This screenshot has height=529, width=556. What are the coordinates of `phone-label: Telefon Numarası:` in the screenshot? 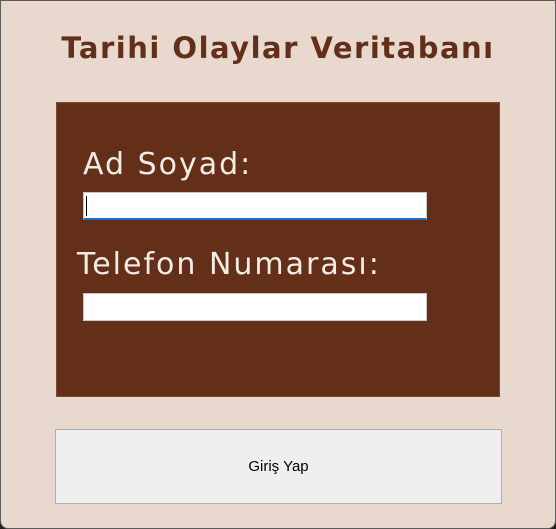 It's located at (229, 264).